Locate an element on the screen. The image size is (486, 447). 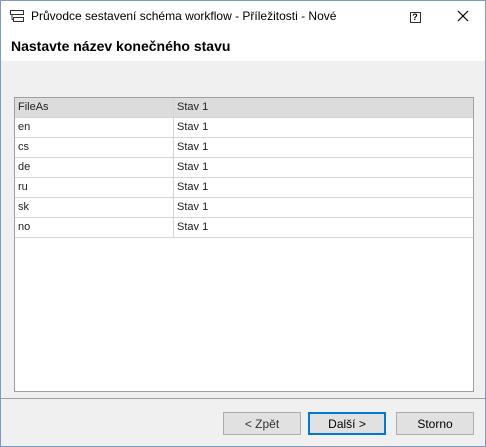
help-button: ? is located at coordinates (415, 17).